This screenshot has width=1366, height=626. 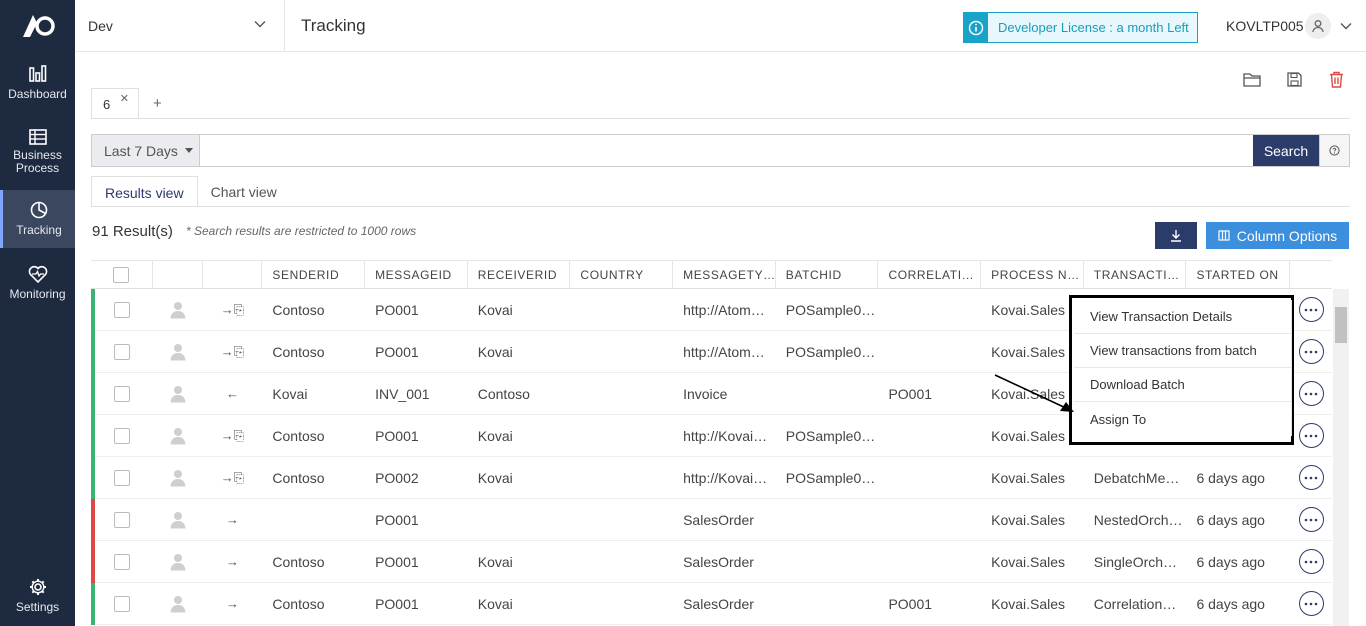 What do you see at coordinates (178, 351) in the screenshot?
I see `user-avatar-icon` at bounding box center [178, 351].